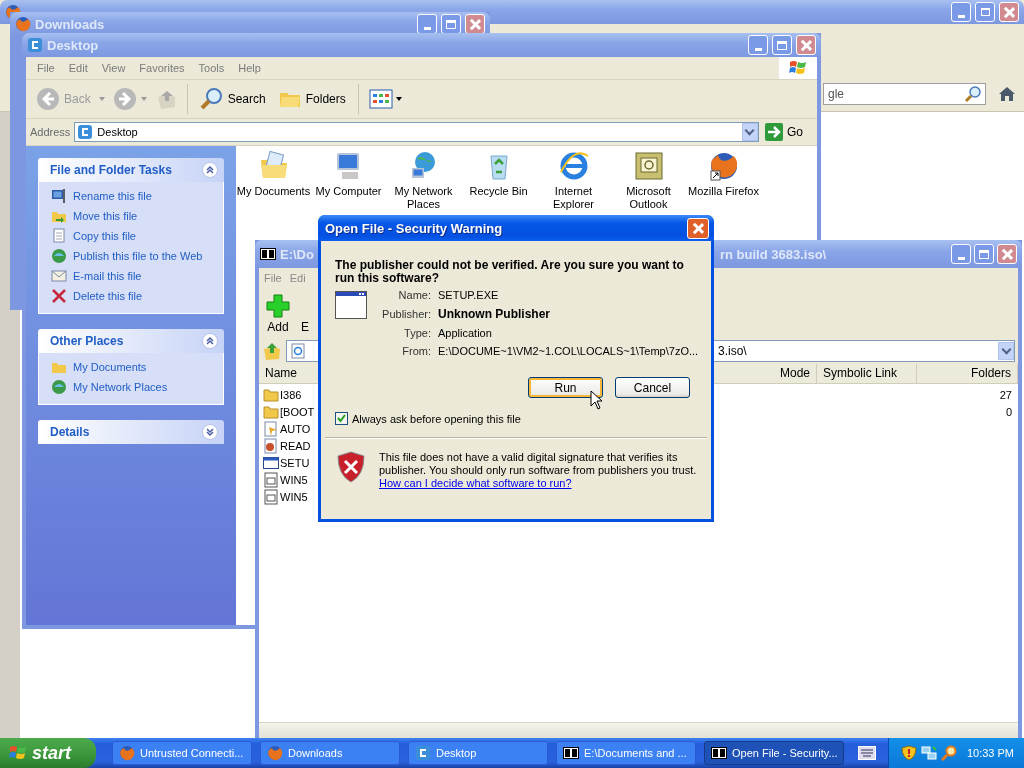  What do you see at coordinates (416, 351) in the screenshot?
I see `field-label: From:` at bounding box center [416, 351].